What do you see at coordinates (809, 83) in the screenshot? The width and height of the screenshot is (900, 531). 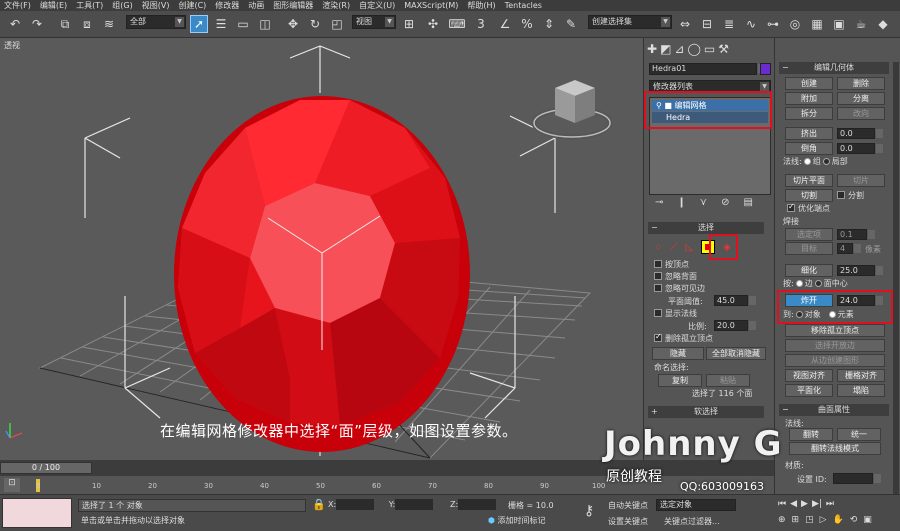 I see `create-button: 创建` at bounding box center [809, 83].